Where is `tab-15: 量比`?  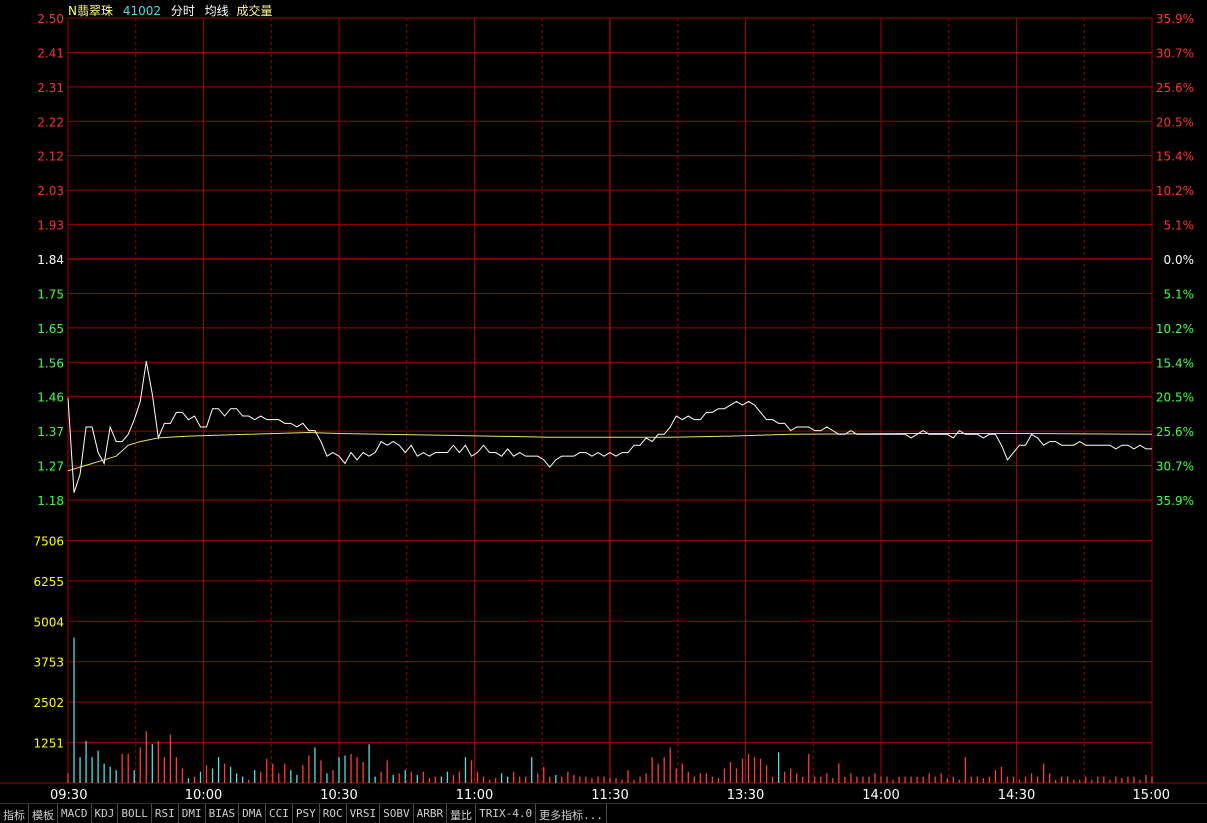 tab-15: 量比 is located at coordinates (462, 813).